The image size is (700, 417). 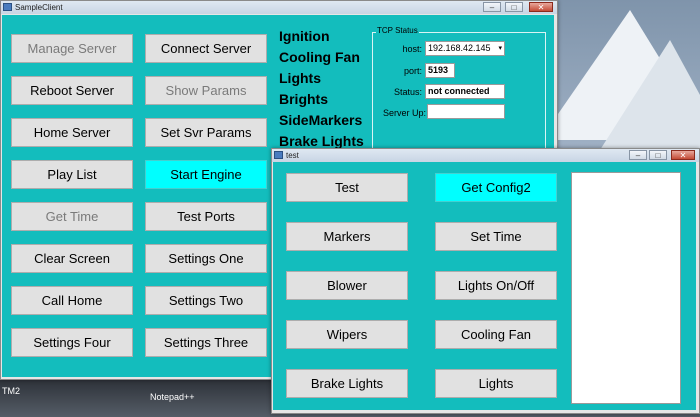 What do you see at coordinates (206, 300) in the screenshot?
I see `settings-two-button: Settings Two` at bounding box center [206, 300].